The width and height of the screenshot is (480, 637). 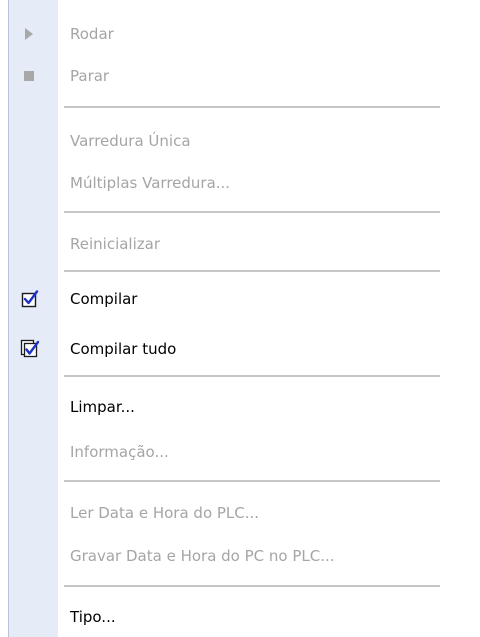 I want to click on menu-item-label: Parar, so click(x=90, y=76).